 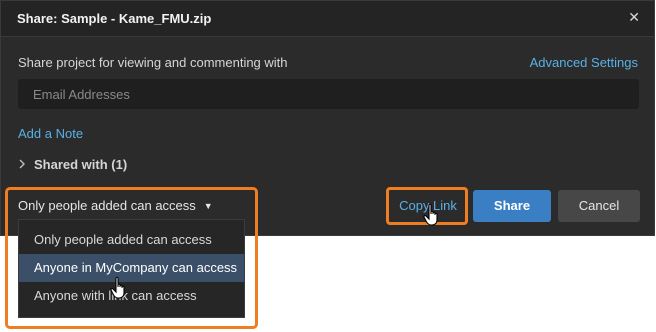 What do you see at coordinates (131, 296) in the screenshot?
I see `access-option-anyone-with-link: Anyone with link can access` at bounding box center [131, 296].